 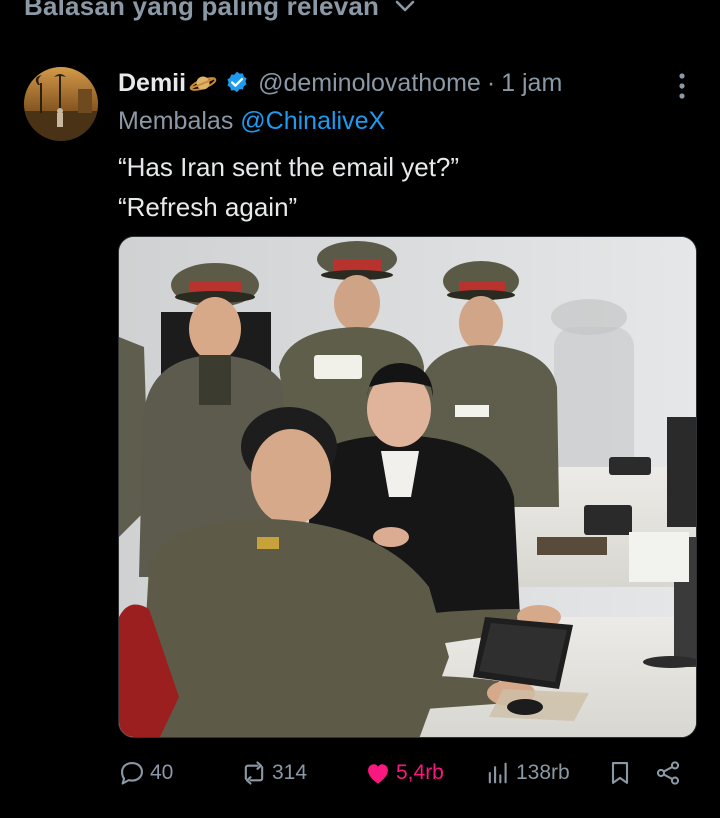 I want to click on repost-count: 314, so click(x=290, y=772).